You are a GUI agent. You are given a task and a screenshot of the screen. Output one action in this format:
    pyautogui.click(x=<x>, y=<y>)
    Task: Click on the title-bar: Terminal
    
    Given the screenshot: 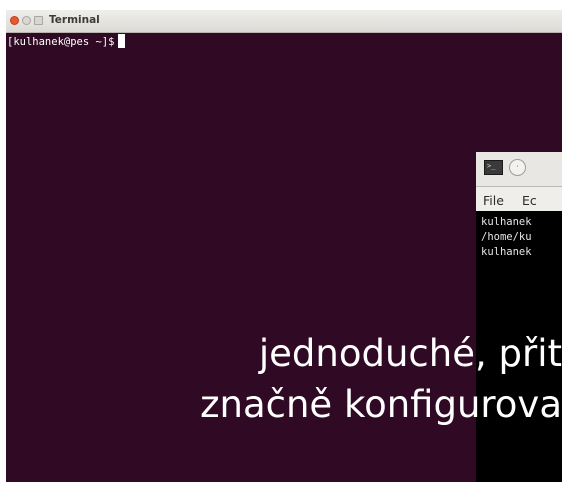 What is the action you would take?
    pyautogui.click(x=284, y=21)
    